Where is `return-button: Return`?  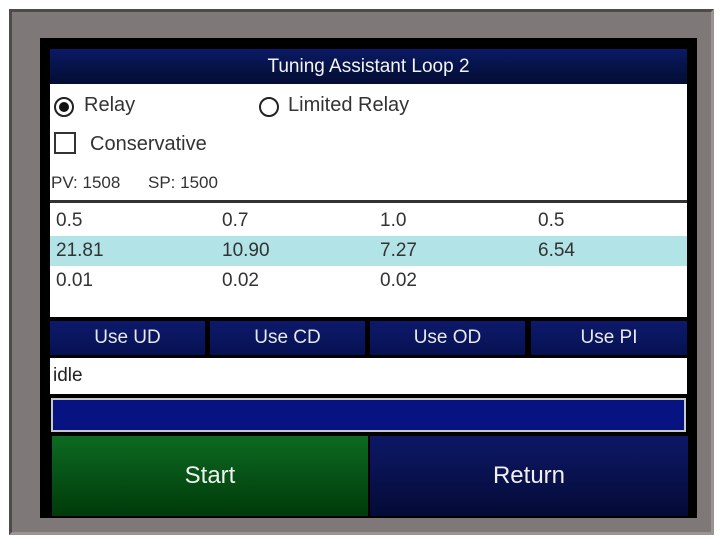 return-button: Return is located at coordinates (529, 476).